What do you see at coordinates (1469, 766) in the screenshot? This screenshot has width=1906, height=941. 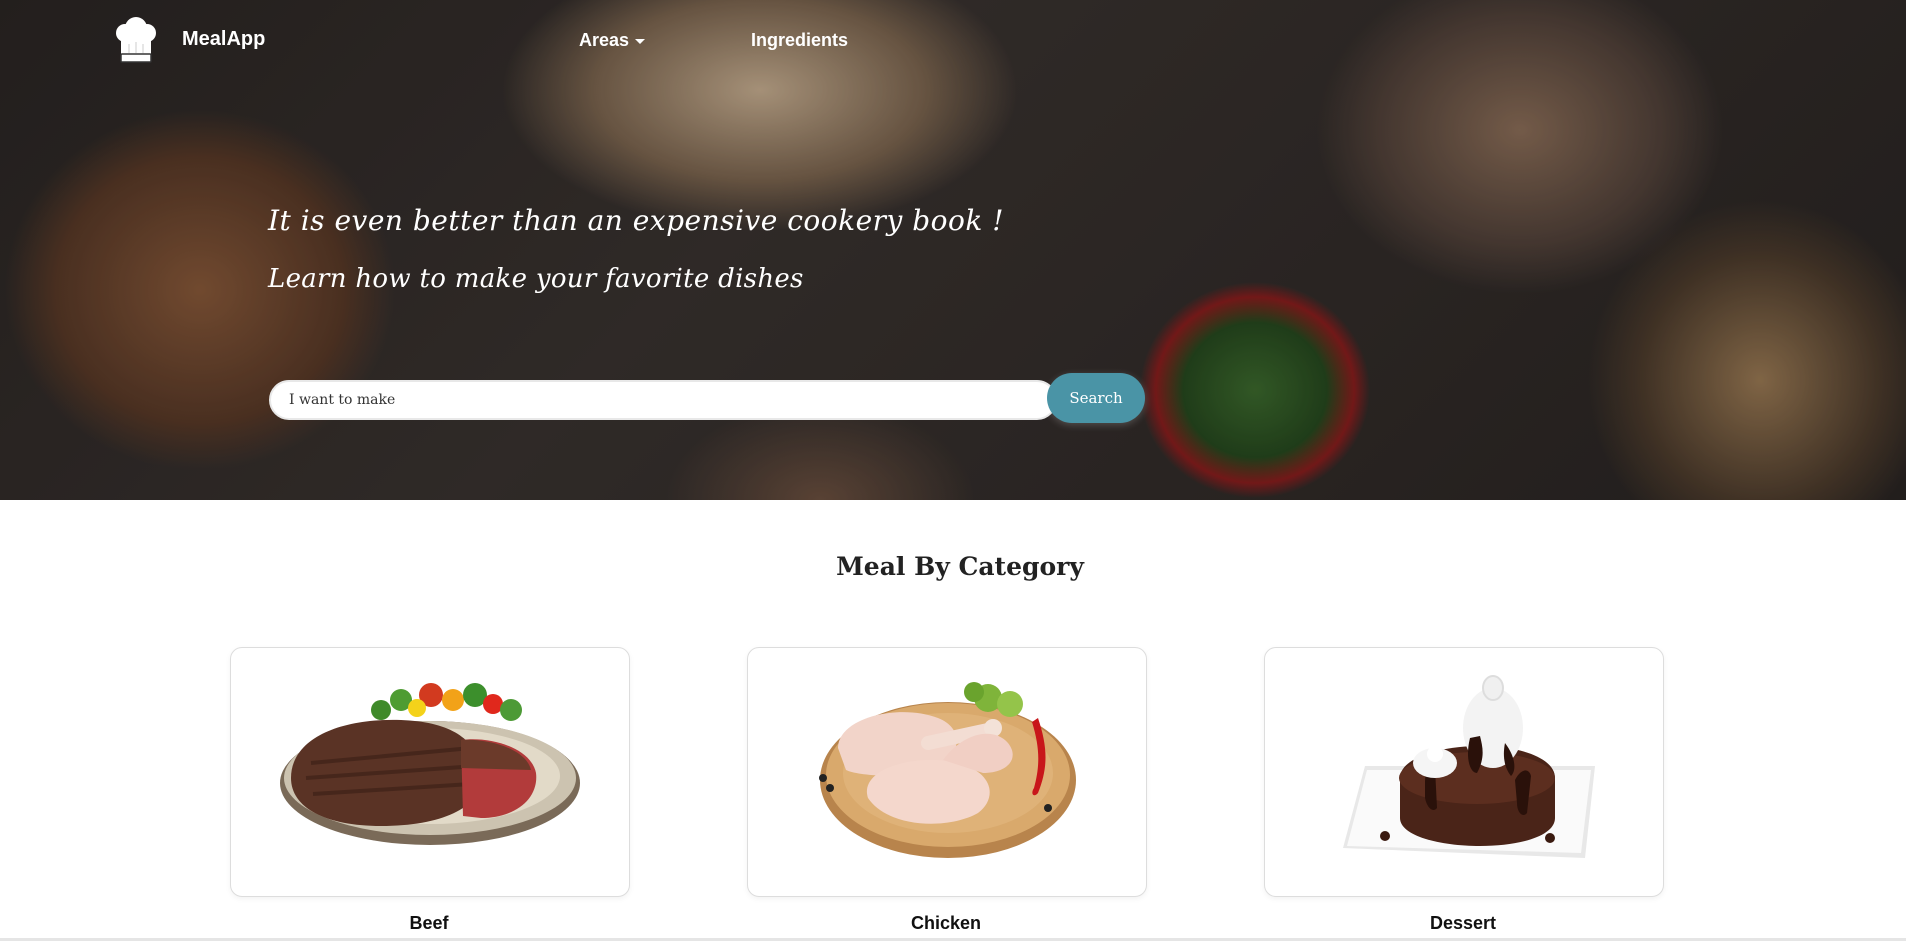 I see `chocolate-cake-image` at bounding box center [1469, 766].